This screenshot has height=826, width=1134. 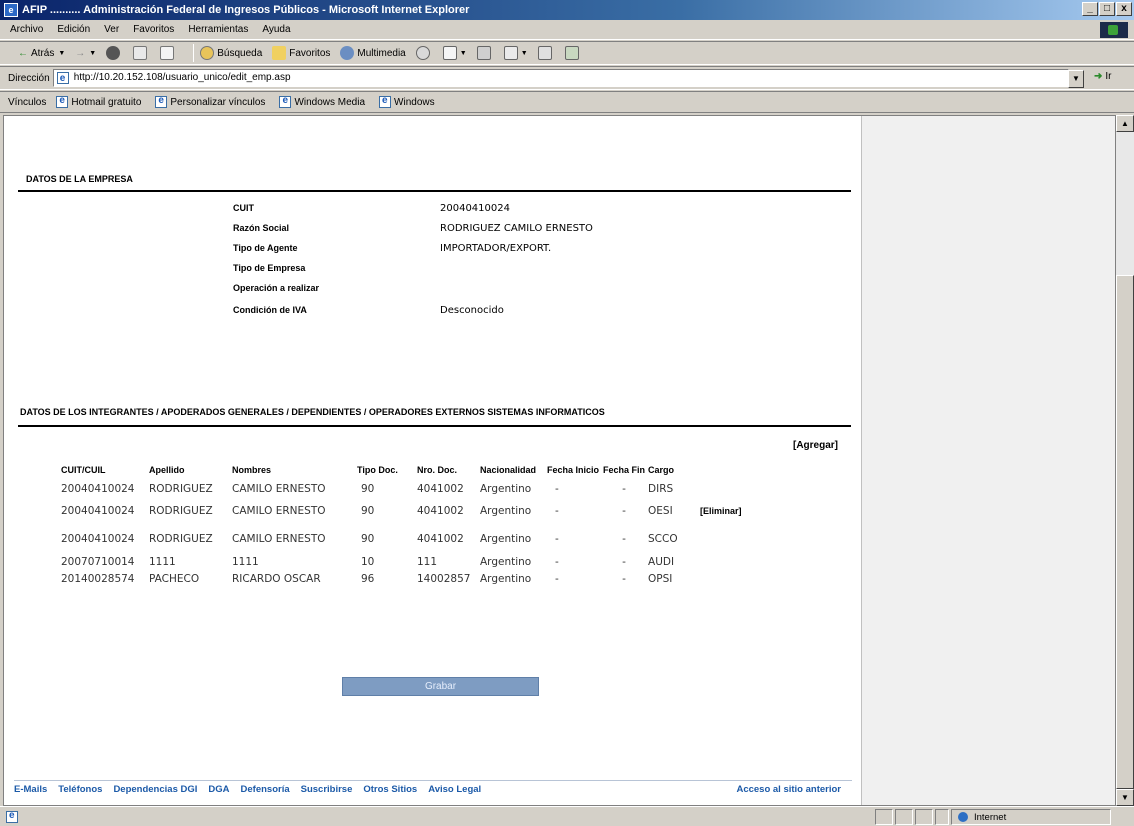 I want to click on link-hotmail: Hotmail gratuito, so click(x=98, y=101).